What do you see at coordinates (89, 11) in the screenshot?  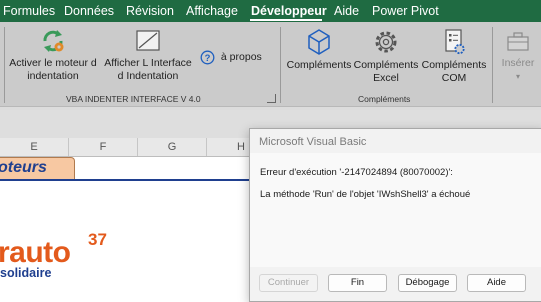 I see `tab-donnees: Données` at bounding box center [89, 11].